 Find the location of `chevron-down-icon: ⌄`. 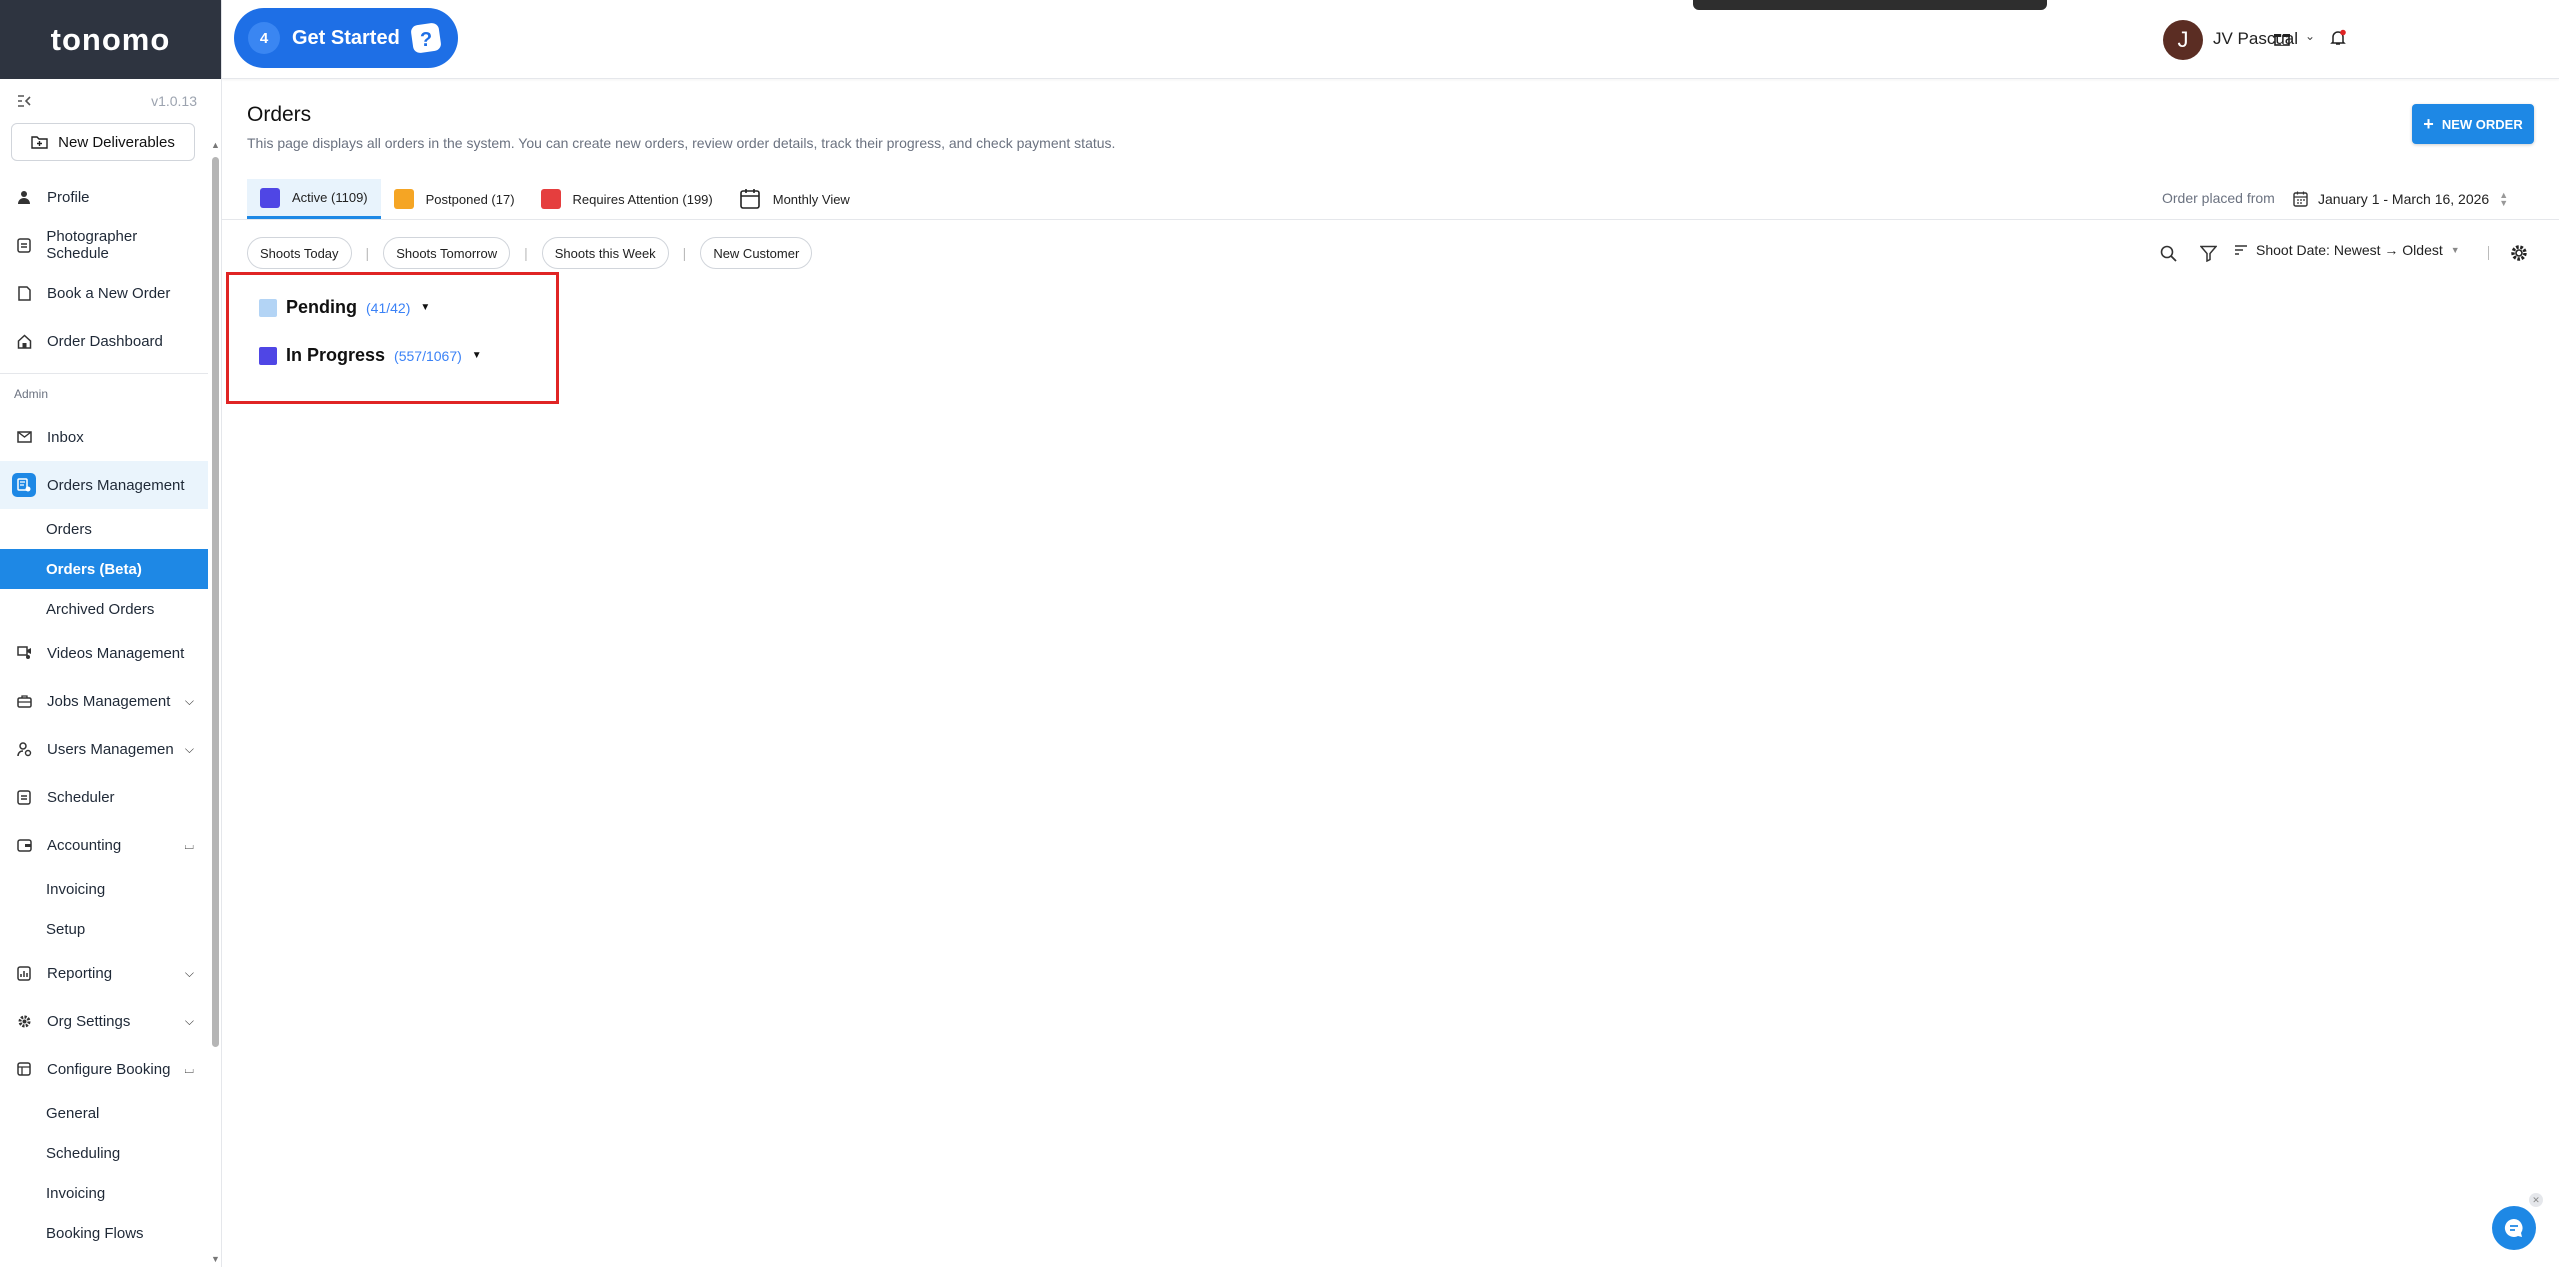

chevron-down-icon: ⌄ is located at coordinates (2310, 36).